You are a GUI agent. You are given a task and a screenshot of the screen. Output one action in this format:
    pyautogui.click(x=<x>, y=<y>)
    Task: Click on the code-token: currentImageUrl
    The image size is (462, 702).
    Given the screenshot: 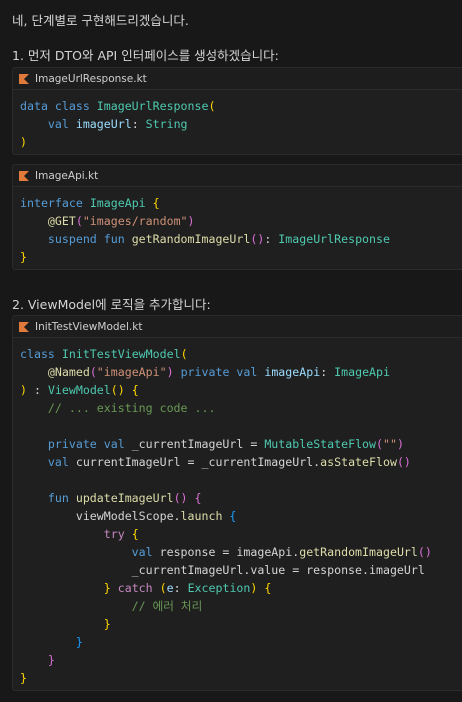 What is the action you would take?
    pyautogui.click(x=128, y=462)
    